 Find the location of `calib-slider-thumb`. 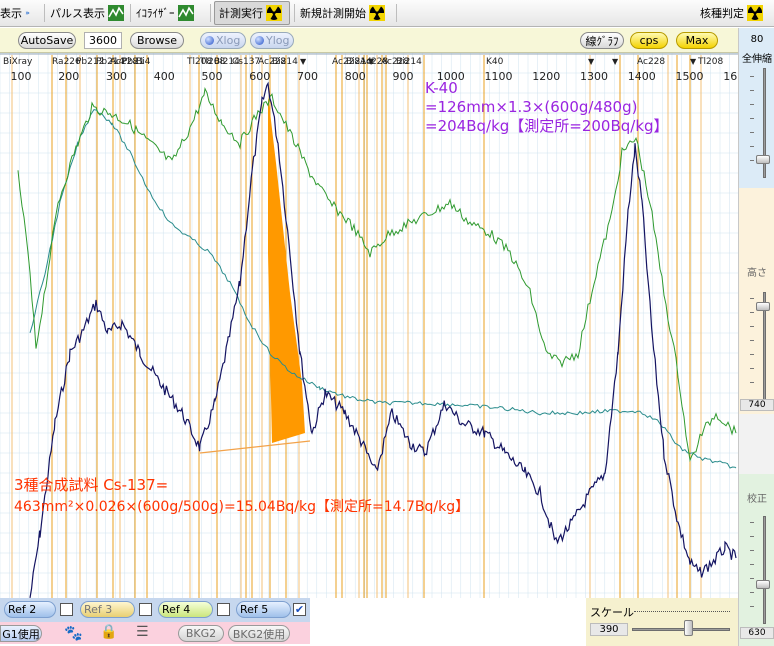

calib-slider-thumb is located at coordinates (763, 584).